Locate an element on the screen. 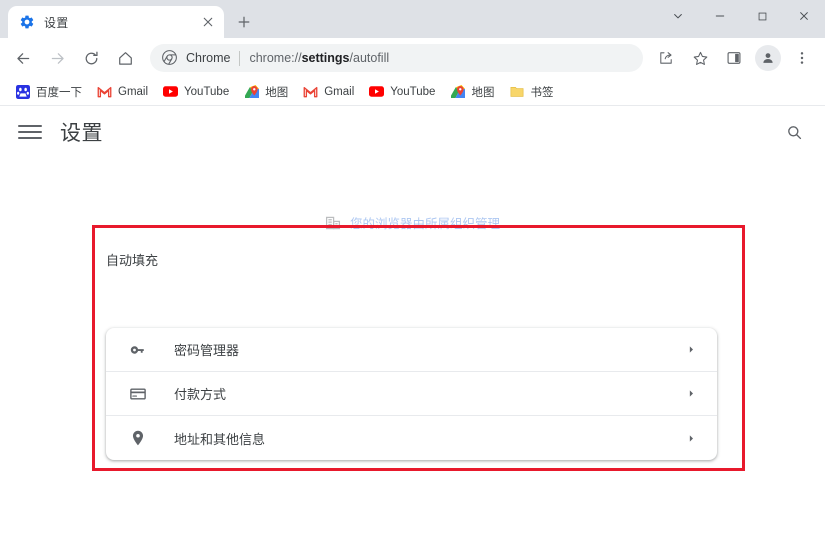 The width and height of the screenshot is (825, 556). tab-search-chevron-down-icon is located at coordinates (678, 16).